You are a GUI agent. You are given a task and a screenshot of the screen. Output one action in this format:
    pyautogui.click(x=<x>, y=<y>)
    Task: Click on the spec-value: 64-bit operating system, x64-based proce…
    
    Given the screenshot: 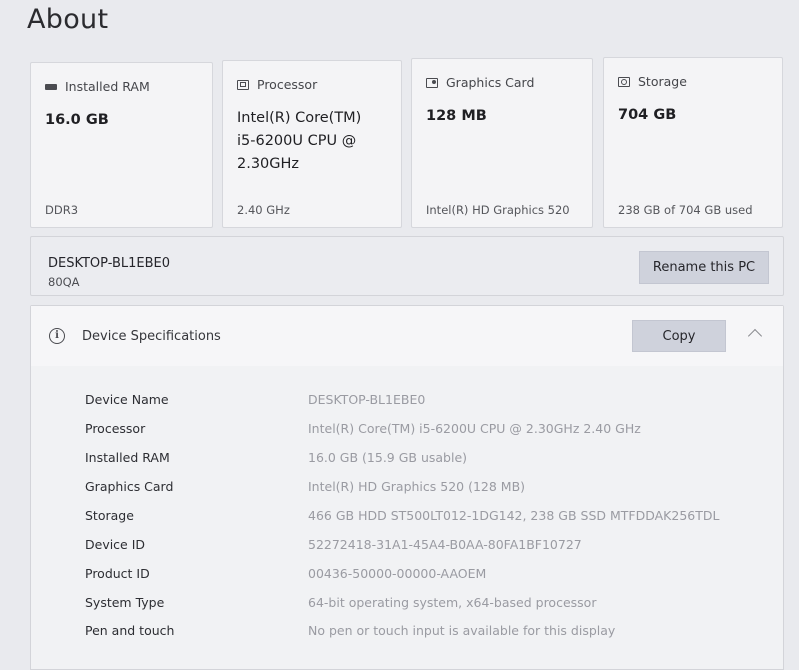 What is the action you would take?
    pyautogui.click(x=452, y=602)
    